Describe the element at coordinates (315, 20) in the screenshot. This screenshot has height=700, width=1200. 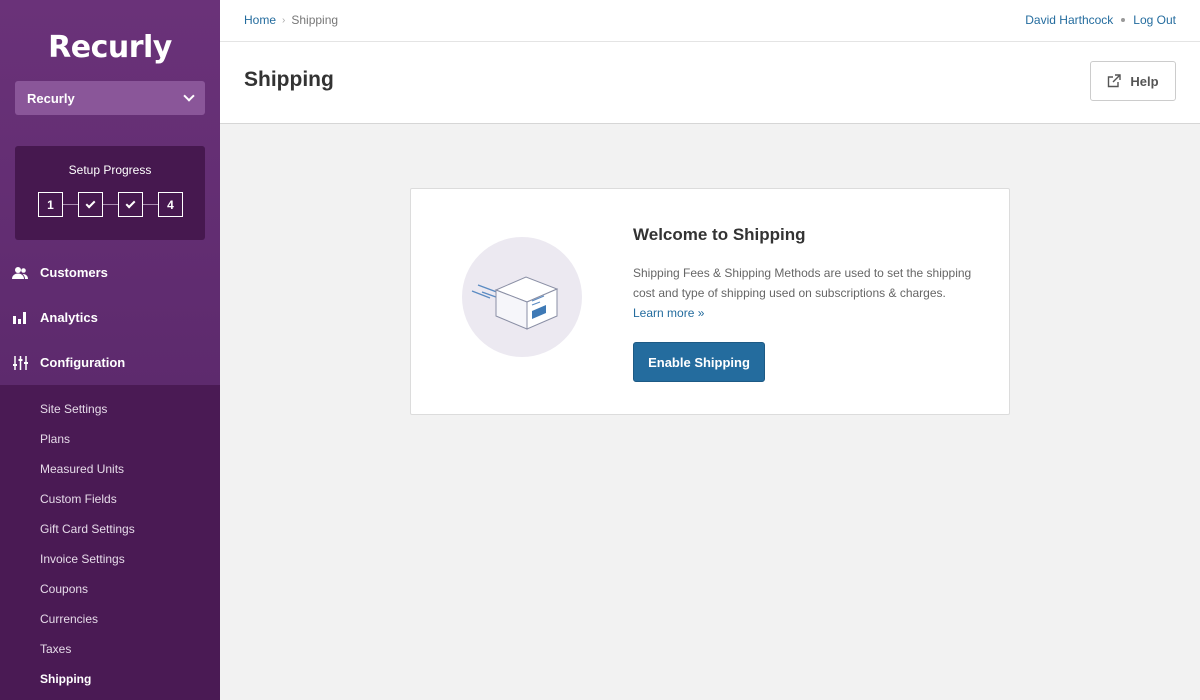
I see `breadcrumb-current: Shipping` at that location.